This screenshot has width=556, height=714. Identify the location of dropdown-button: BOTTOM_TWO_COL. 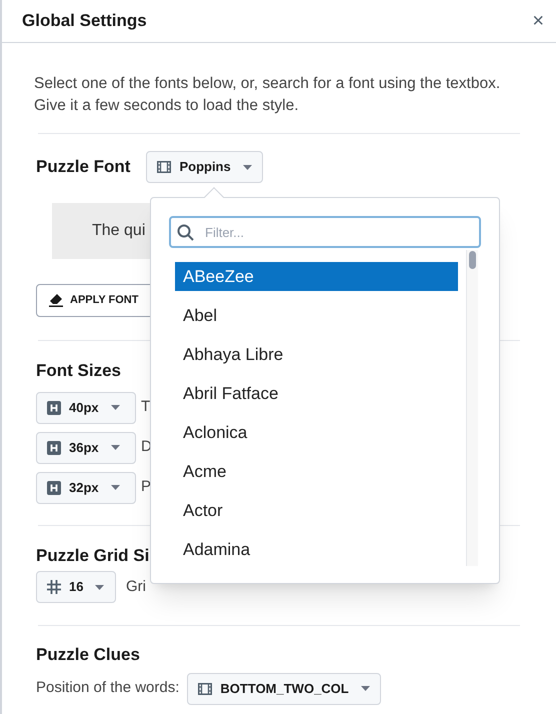
(284, 688).